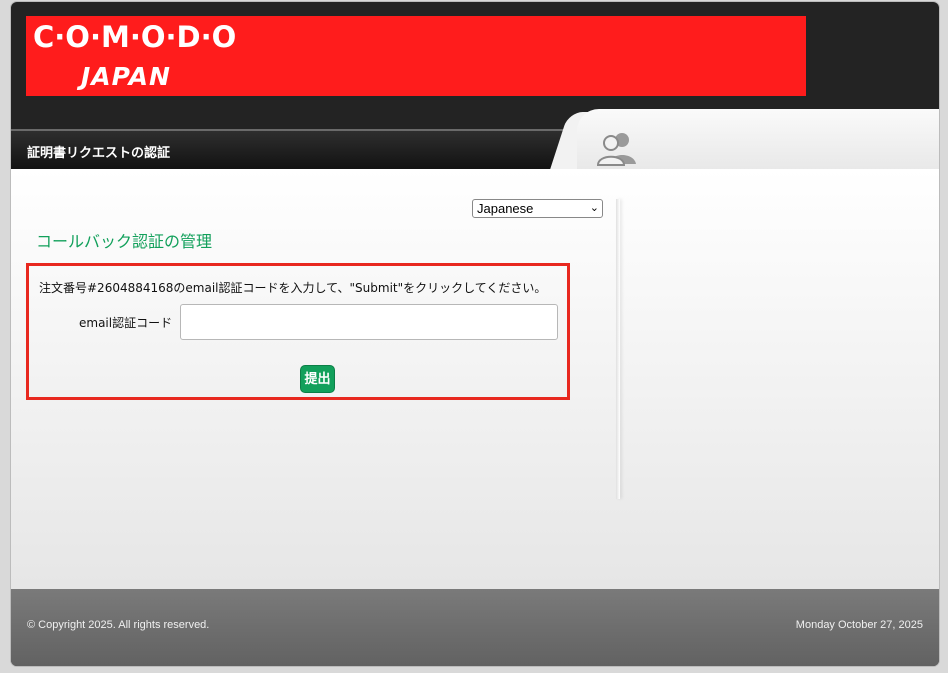 The width and height of the screenshot is (948, 673). I want to click on column-divider, so click(618, 349).